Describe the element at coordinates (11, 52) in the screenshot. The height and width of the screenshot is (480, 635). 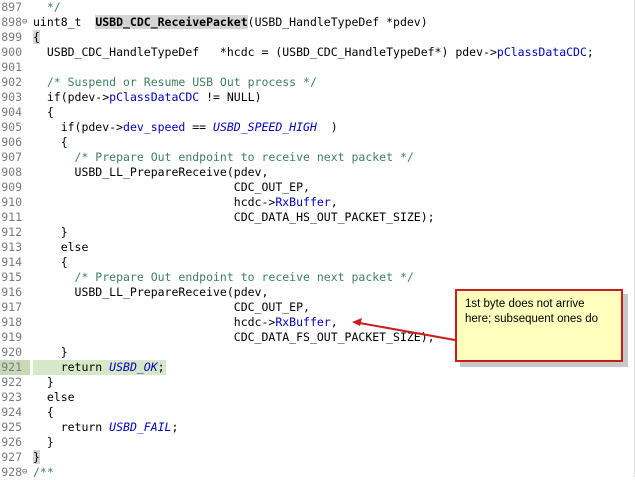
I see `line-number: 900` at that location.